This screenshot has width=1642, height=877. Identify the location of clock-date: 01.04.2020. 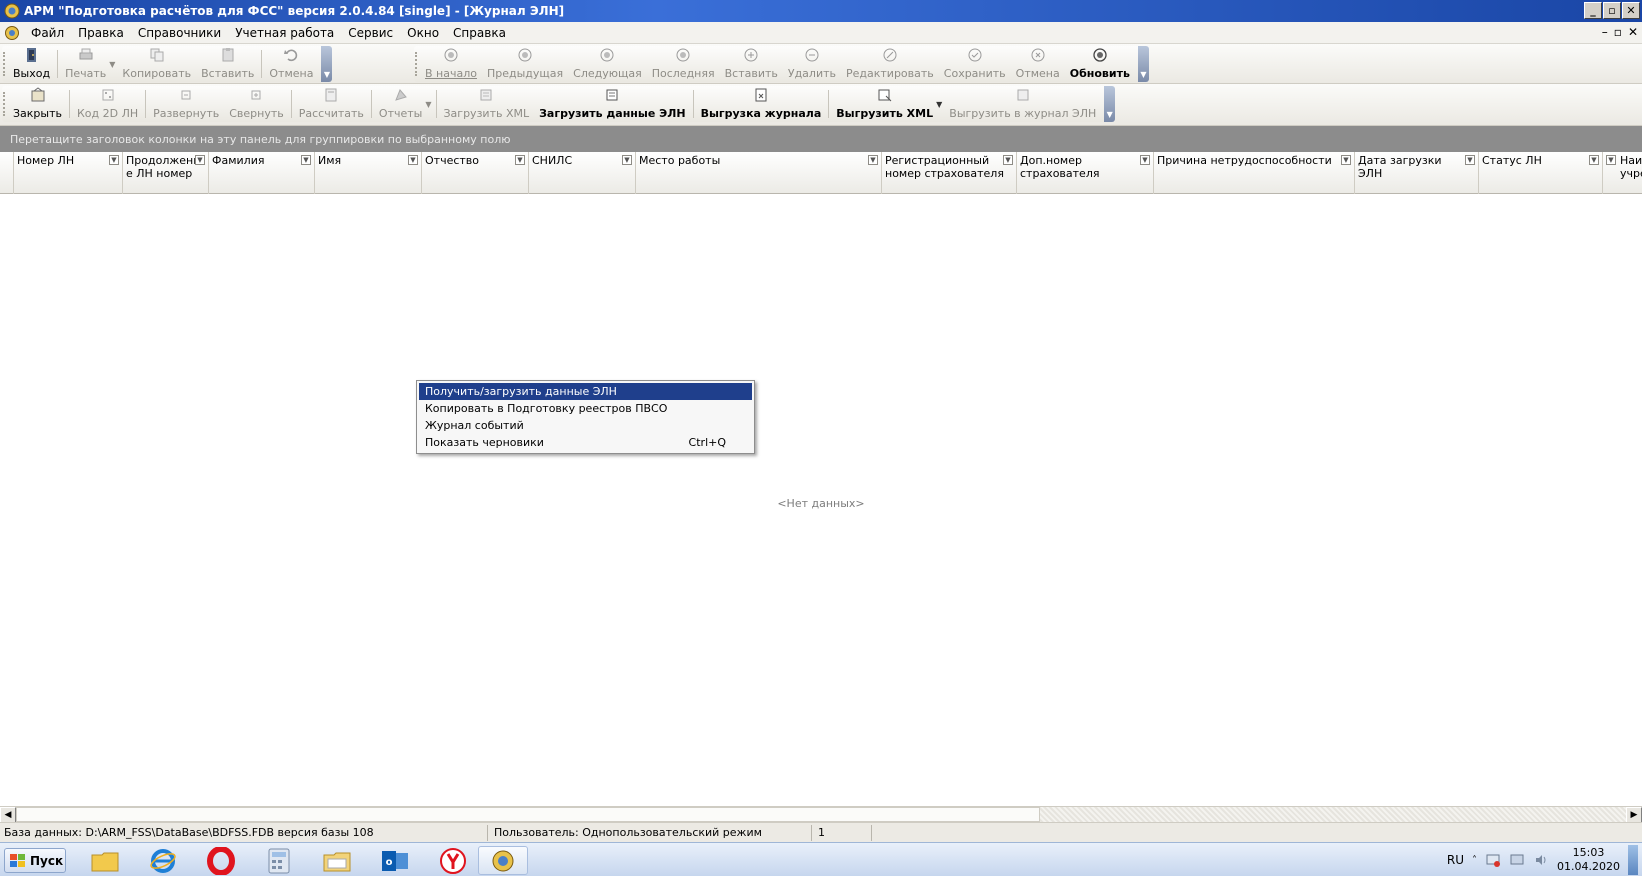
(1588, 866).